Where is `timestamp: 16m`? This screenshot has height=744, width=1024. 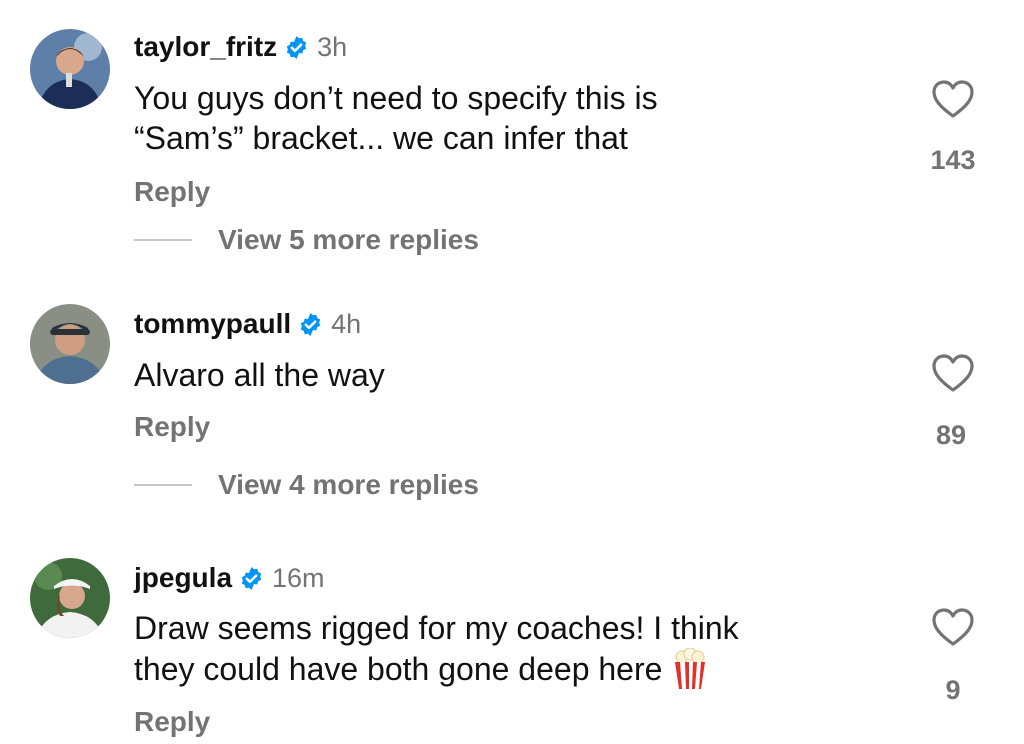 timestamp: 16m is located at coordinates (298, 577).